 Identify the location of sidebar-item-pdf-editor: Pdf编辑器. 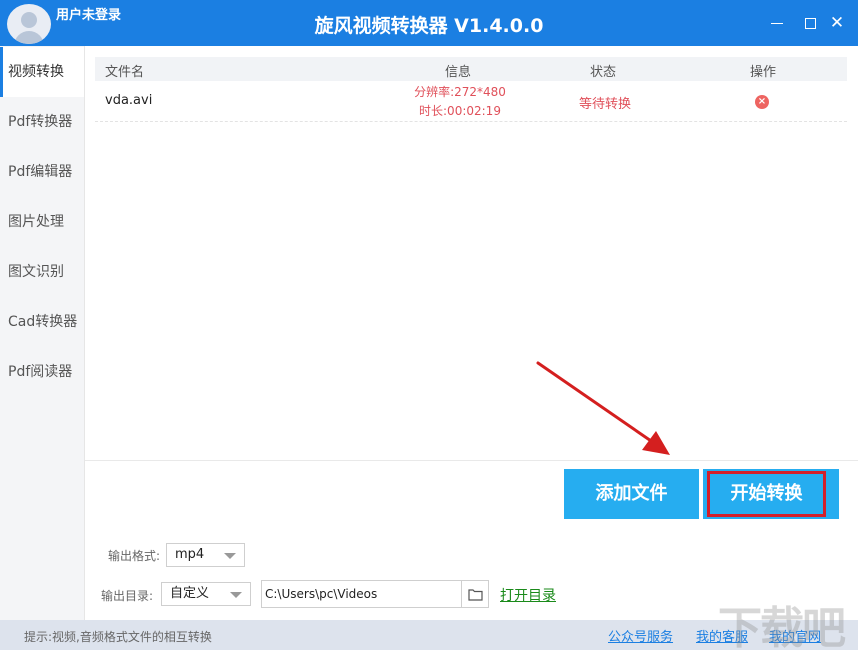
(42, 172).